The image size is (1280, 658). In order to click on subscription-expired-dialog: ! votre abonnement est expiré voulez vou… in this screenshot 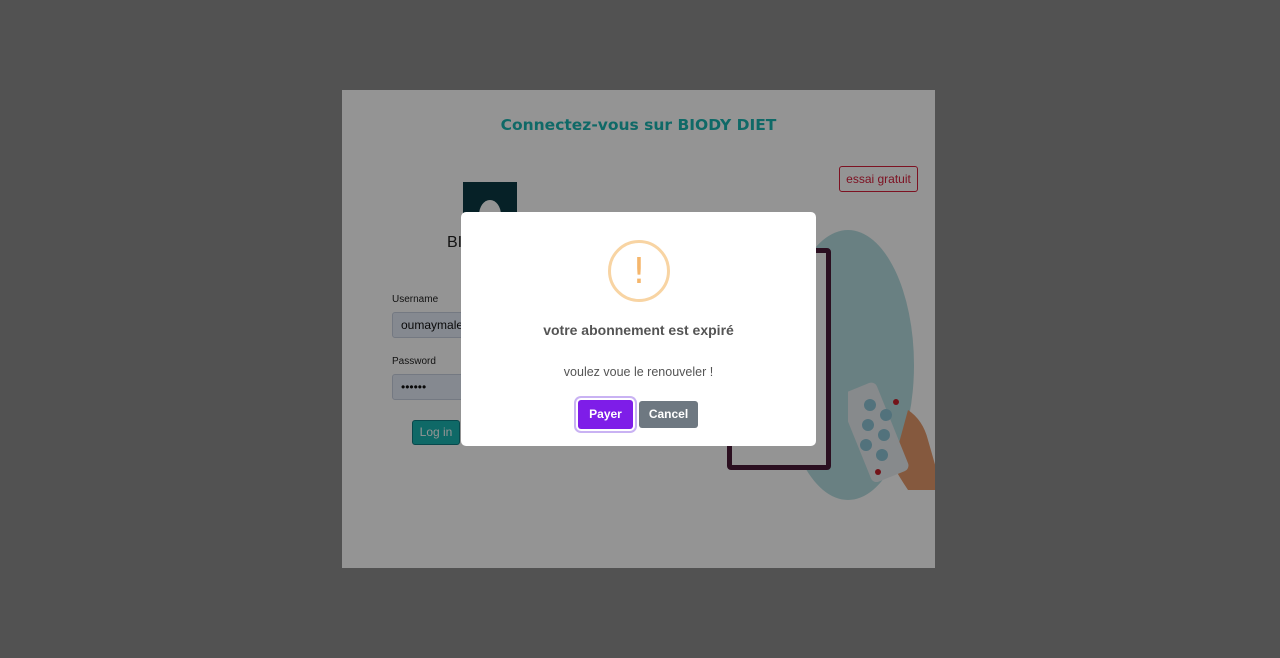, I will do `click(638, 329)`.